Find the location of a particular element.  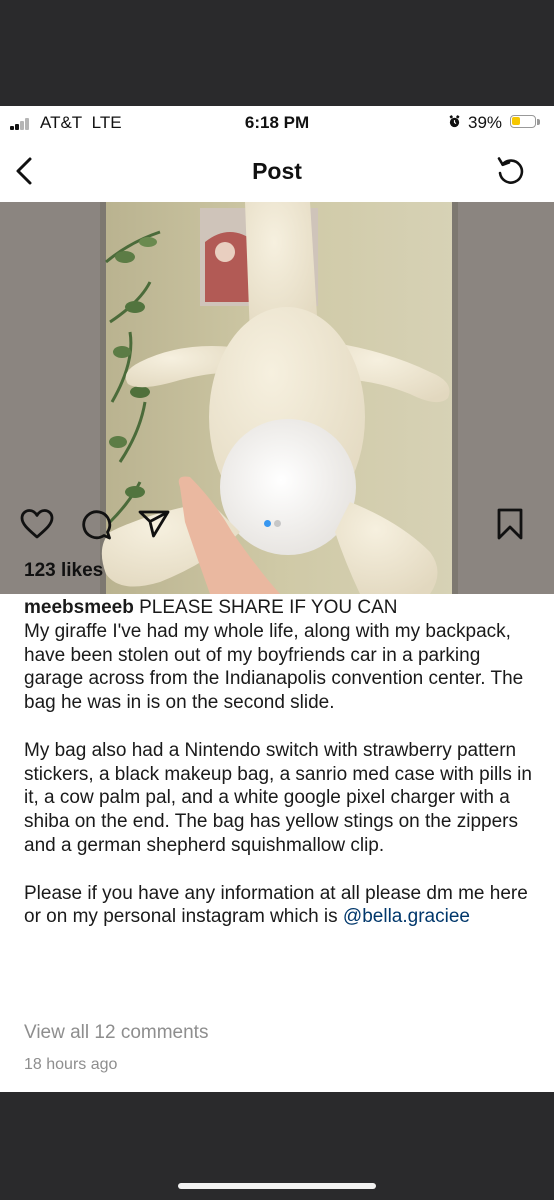

refresh-icon is located at coordinates (511, 171).